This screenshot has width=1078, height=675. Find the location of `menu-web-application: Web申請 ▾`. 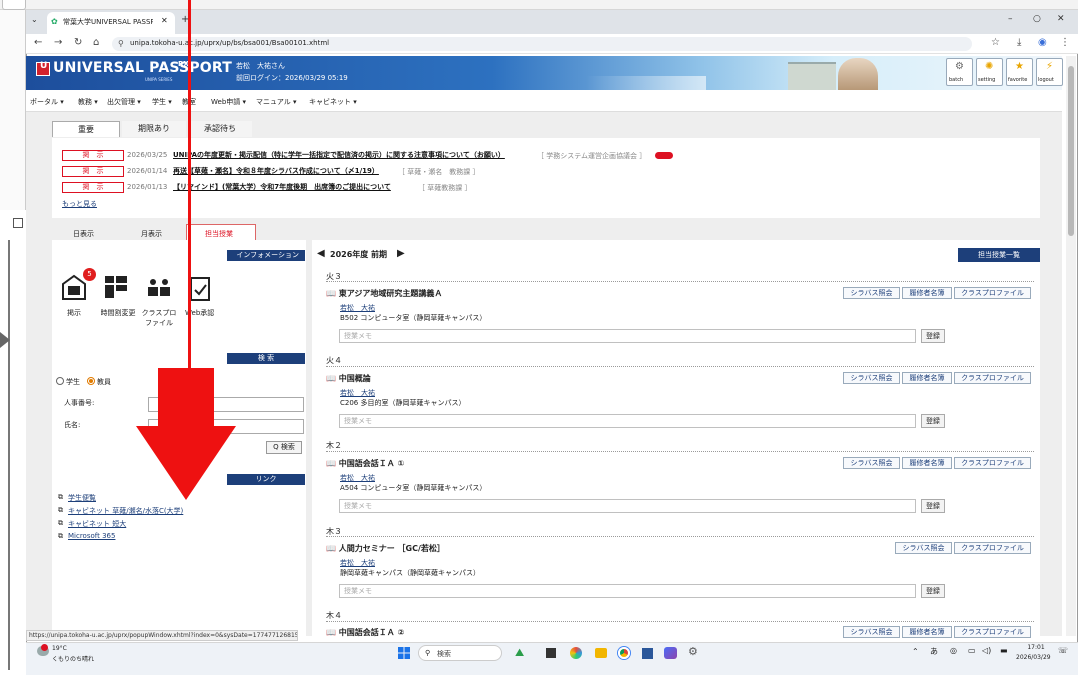

menu-web-application: Web申請 ▾ is located at coordinates (228, 102).